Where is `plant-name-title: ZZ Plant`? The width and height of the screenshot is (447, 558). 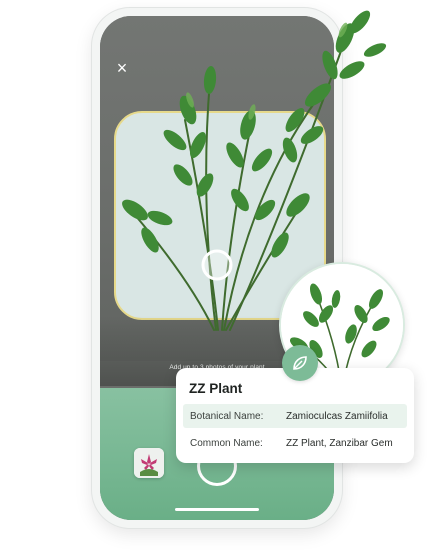 plant-name-title: ZZ Plant is located at coordinates (216, 388).